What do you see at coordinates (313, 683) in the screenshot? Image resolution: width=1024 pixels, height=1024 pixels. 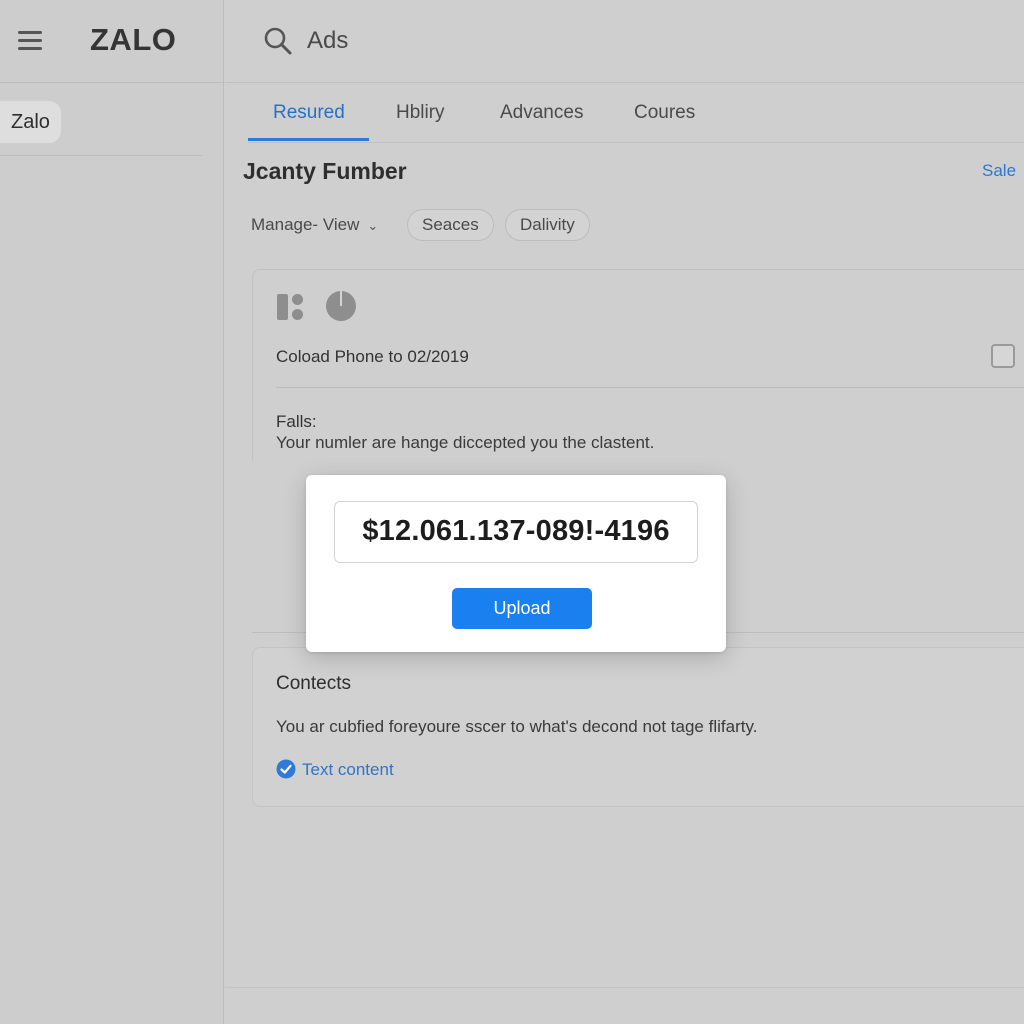 I see `contacts-title: Contects` at bounding box center [313, 683].